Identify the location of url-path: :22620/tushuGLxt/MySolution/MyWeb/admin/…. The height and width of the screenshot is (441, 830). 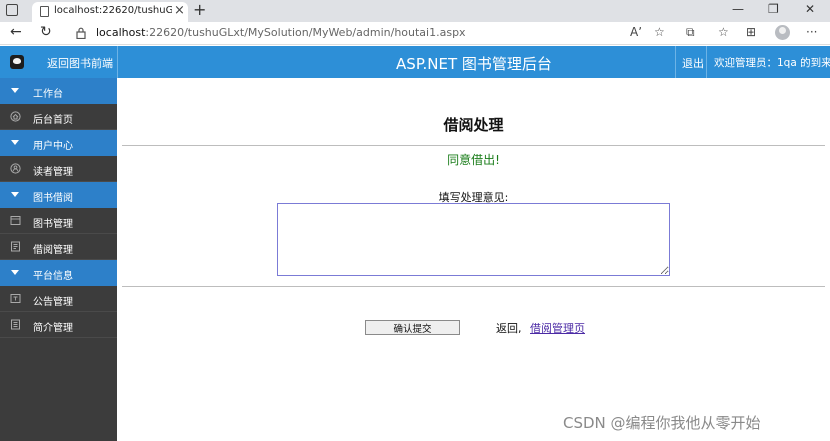
(305, 32).